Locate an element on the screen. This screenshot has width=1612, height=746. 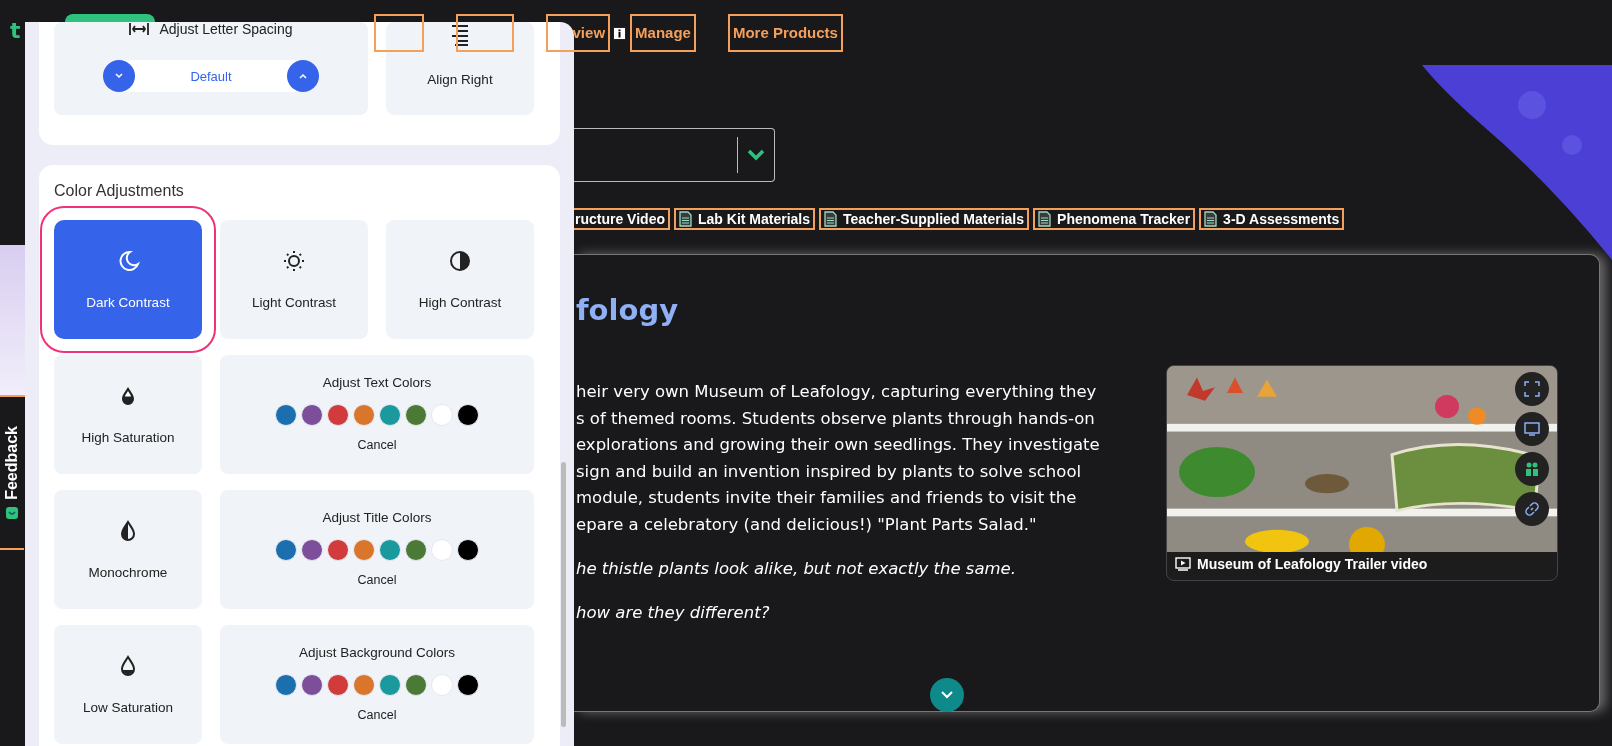
resource-link: Phenomena Tracker is located at coordinates (1114, 219).